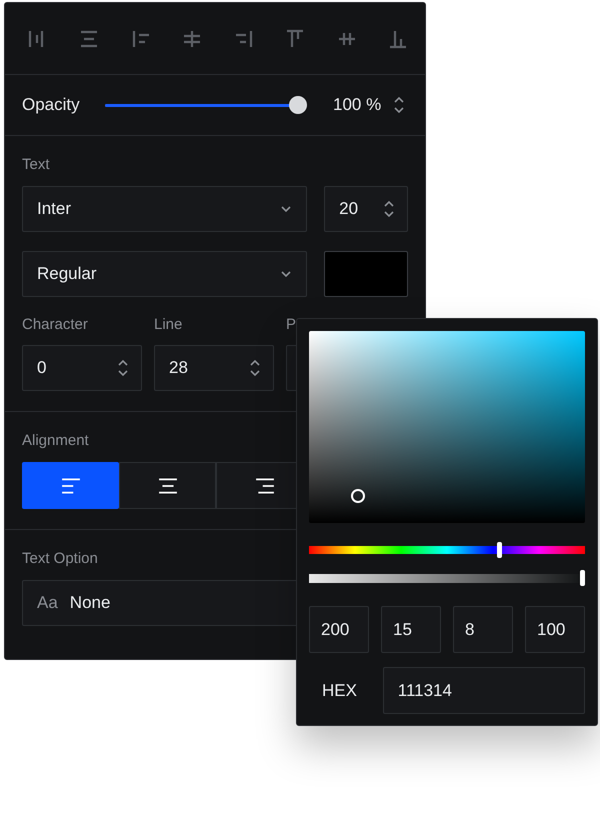 The height and width of the screenshot is (817, 600). What do you see at coordinates (339, 690) in the screenshot?
I see `hex-label: HEX` at bounding box center [339, 690].